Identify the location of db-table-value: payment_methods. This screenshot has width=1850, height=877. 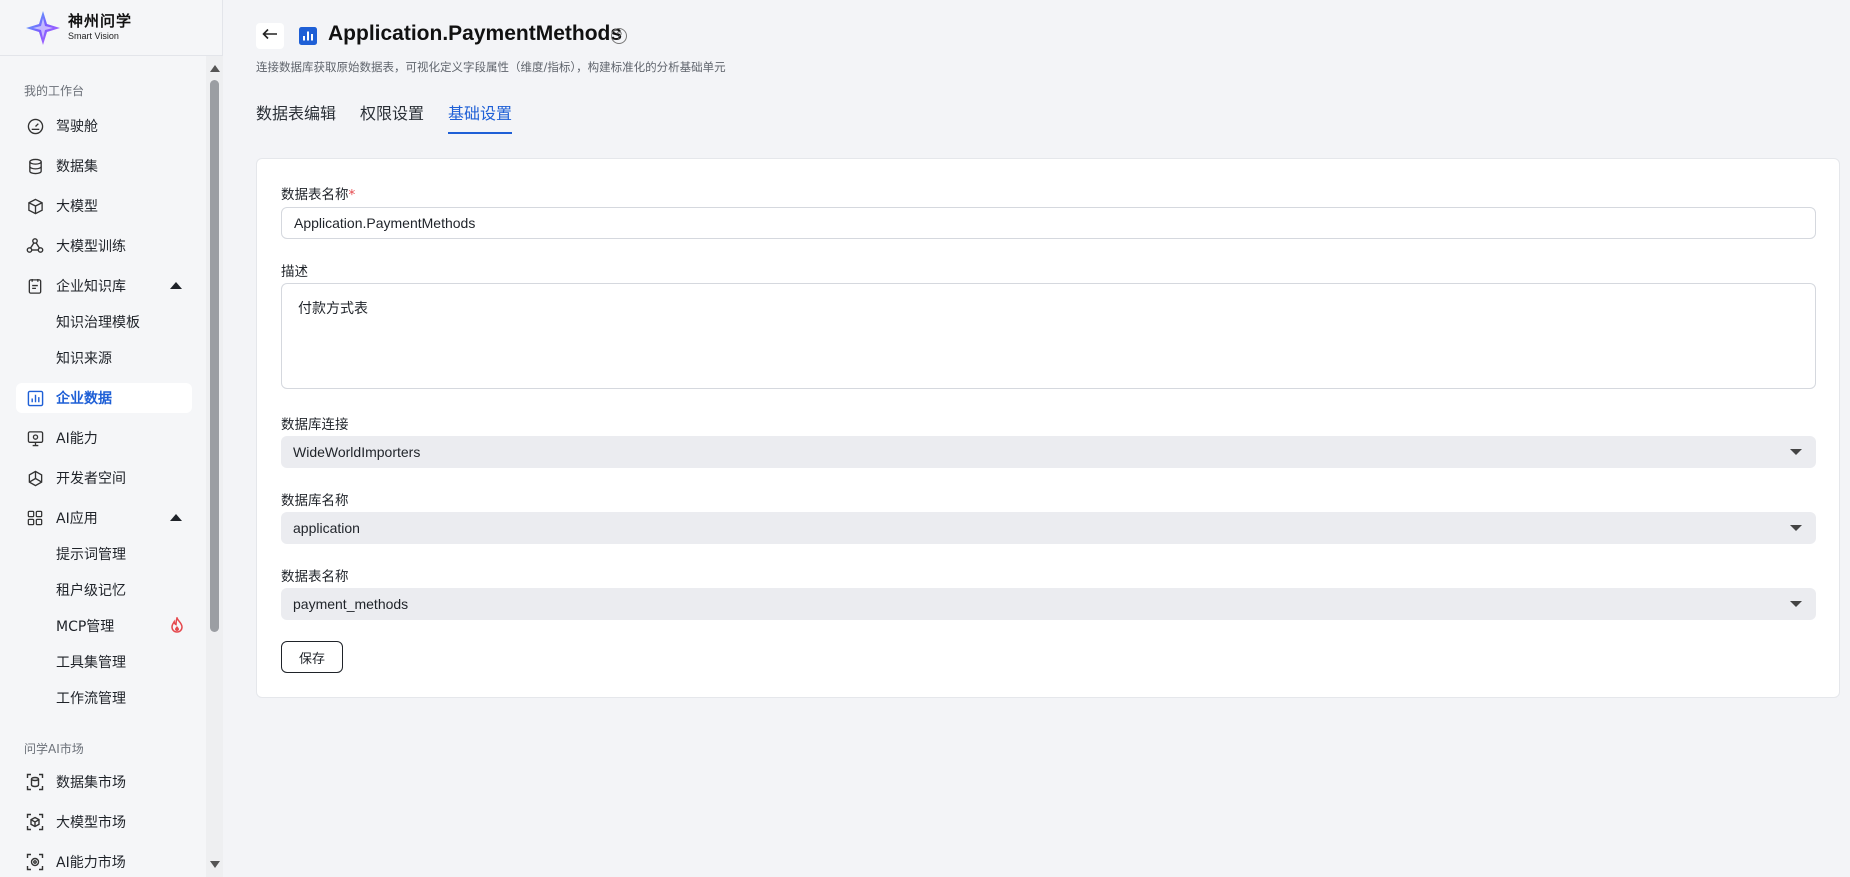
(351, 604).